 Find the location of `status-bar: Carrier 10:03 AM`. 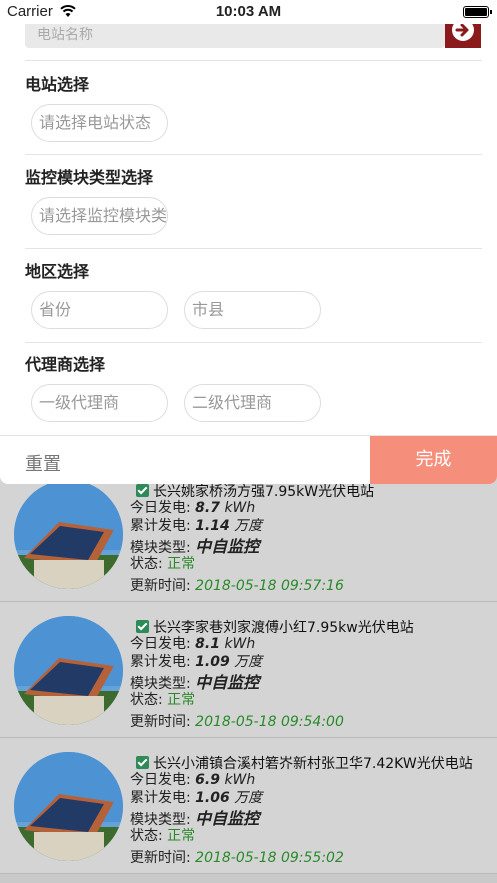

status-bar: Carrier 10:03 AM is located at coordinates (248, 12).